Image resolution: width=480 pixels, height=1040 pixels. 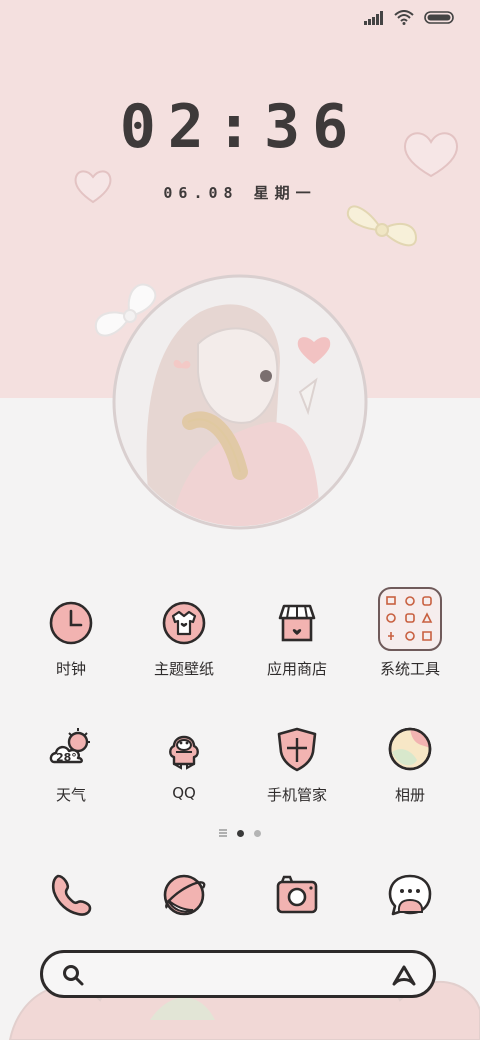 I want to click on app-label: 系统工具, so click(x=409, y=669).